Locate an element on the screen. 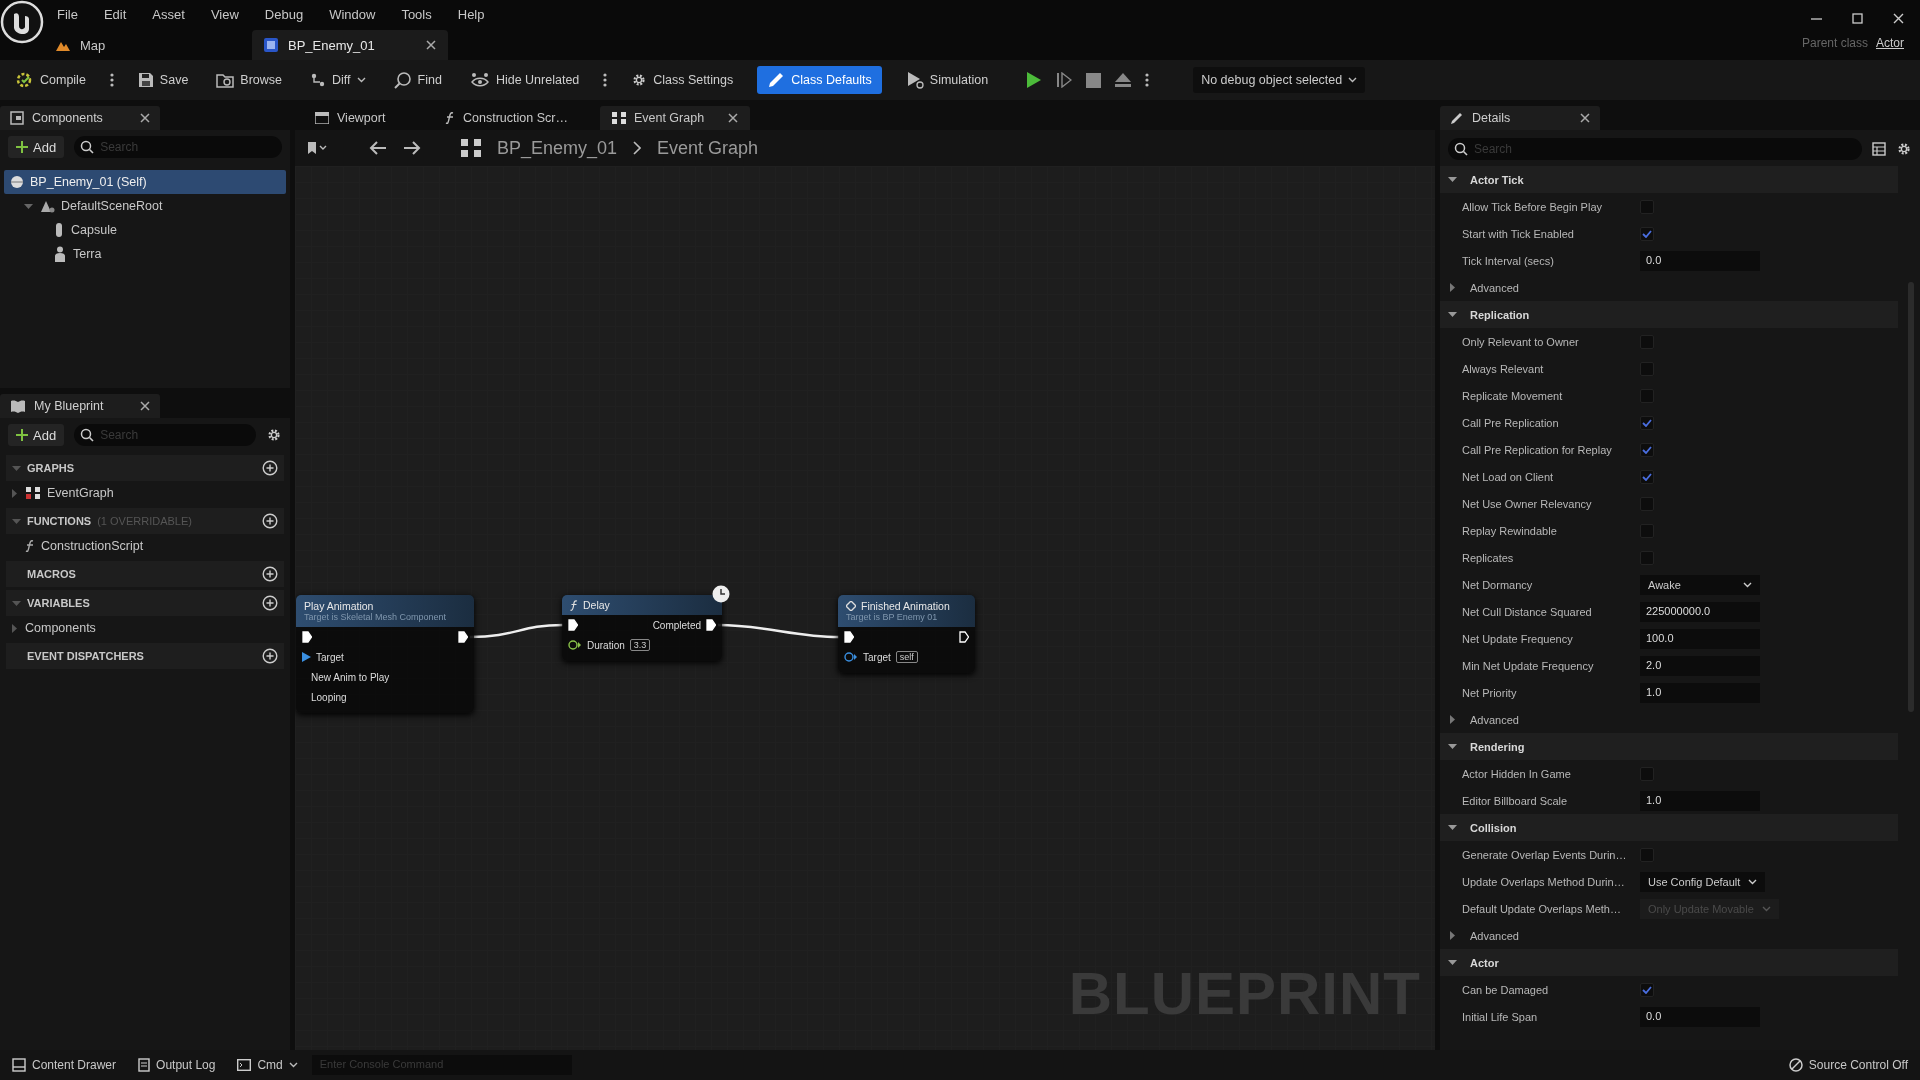 The width and height of the screenshot is (1920, 1080). breadcrumb-link: BP_Enemy_01 is located at coordinates (557, 148).